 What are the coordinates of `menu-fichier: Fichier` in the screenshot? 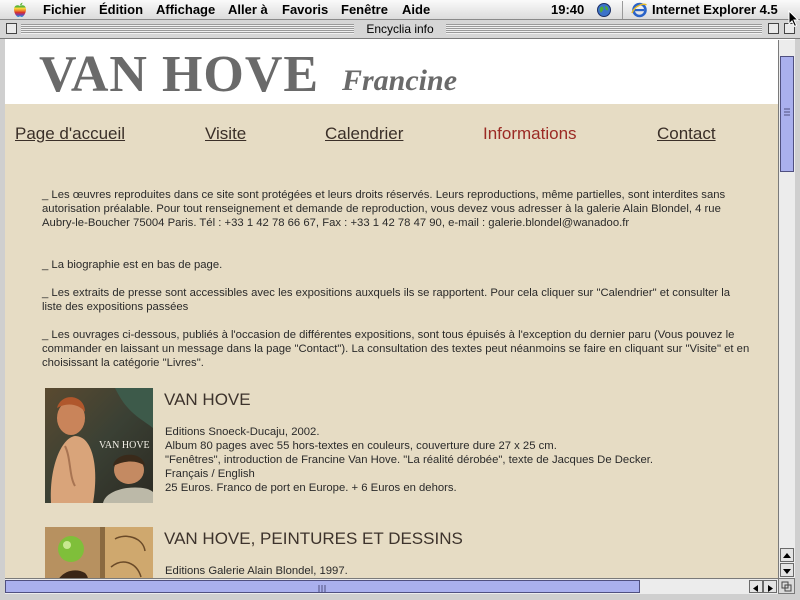 It's located at (64, 10).